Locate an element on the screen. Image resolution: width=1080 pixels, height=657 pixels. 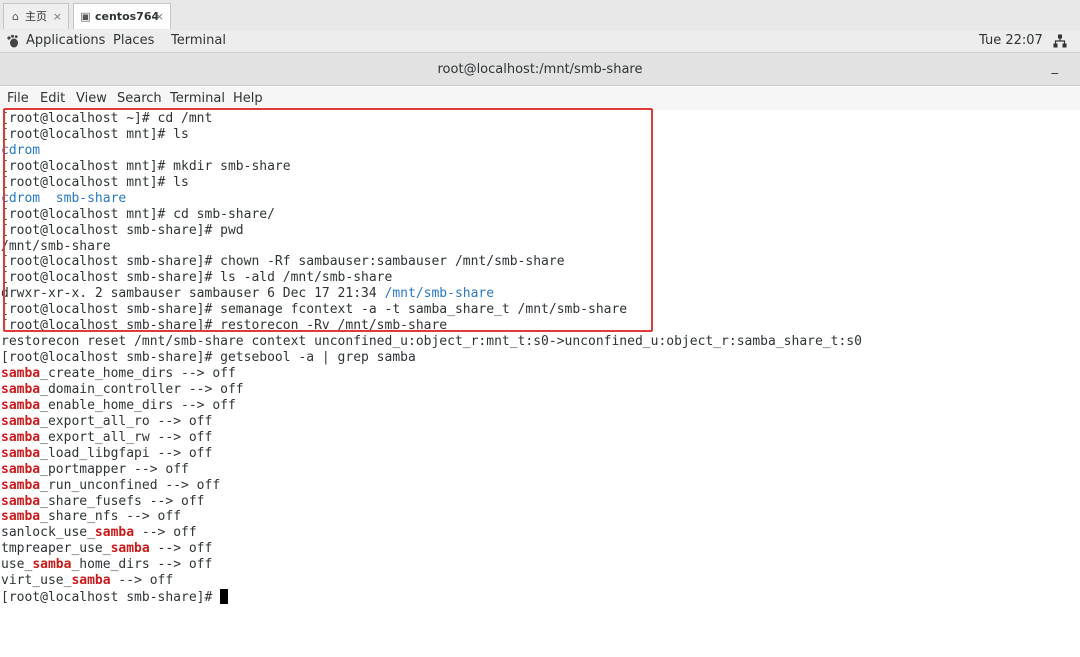
terminal-text: [root@localhost smb-share]# is located at coordinates (111, 598).